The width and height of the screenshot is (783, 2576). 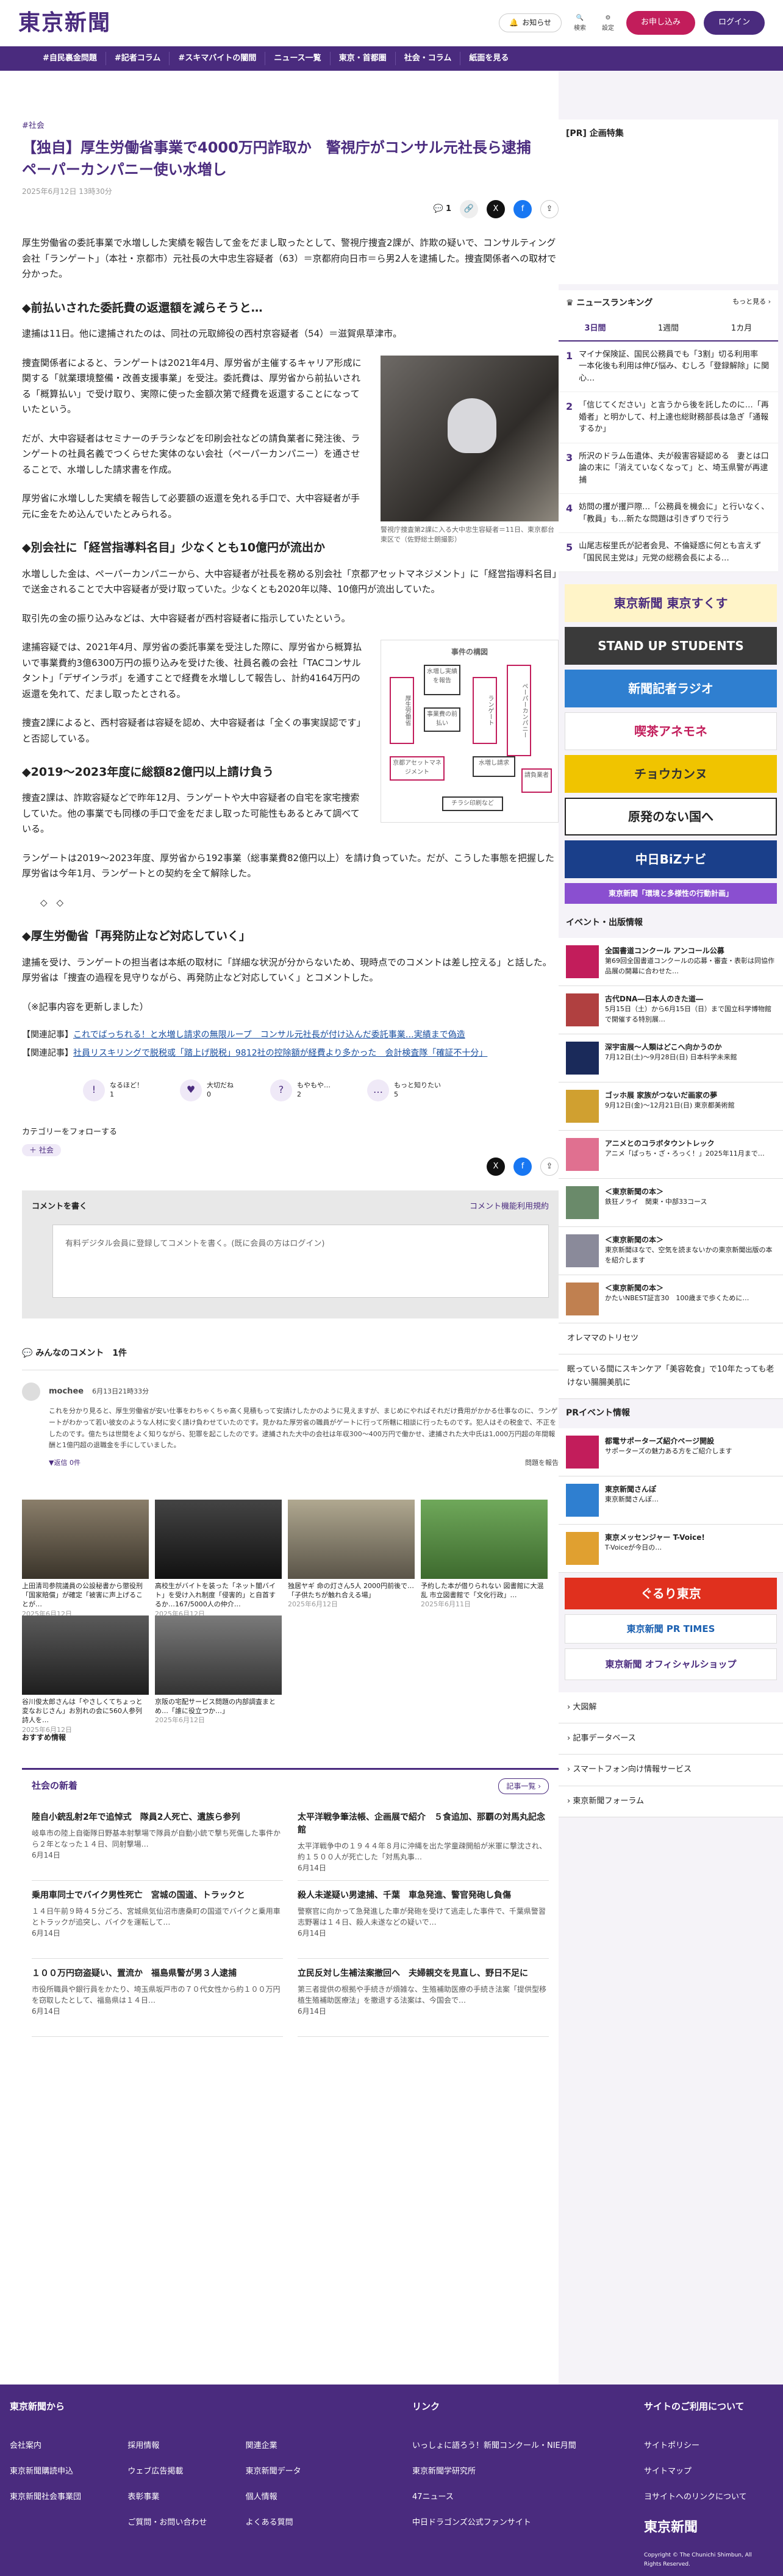 What do you see at coordinates (70, 58) in the screenshot?
I see `nav-item: #自民裏金問題` at bounding box center [70, 58].